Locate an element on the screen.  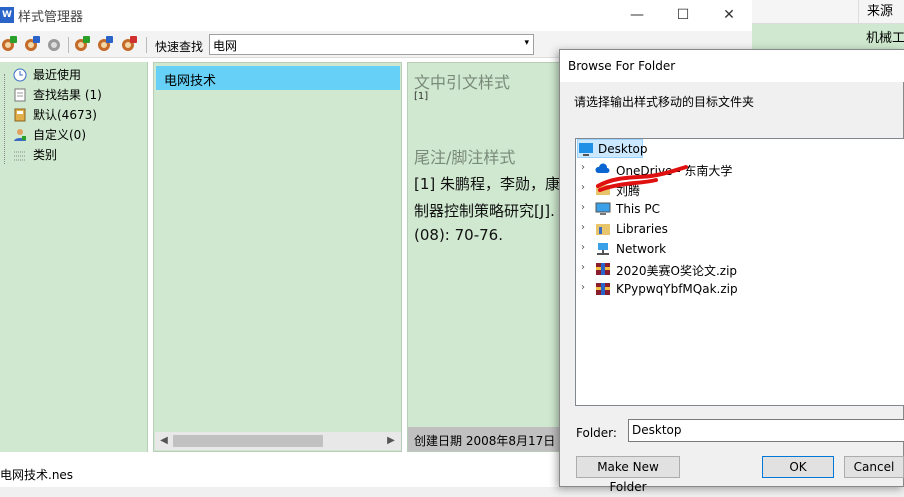
library-icon is located at coordinates (603, 229).